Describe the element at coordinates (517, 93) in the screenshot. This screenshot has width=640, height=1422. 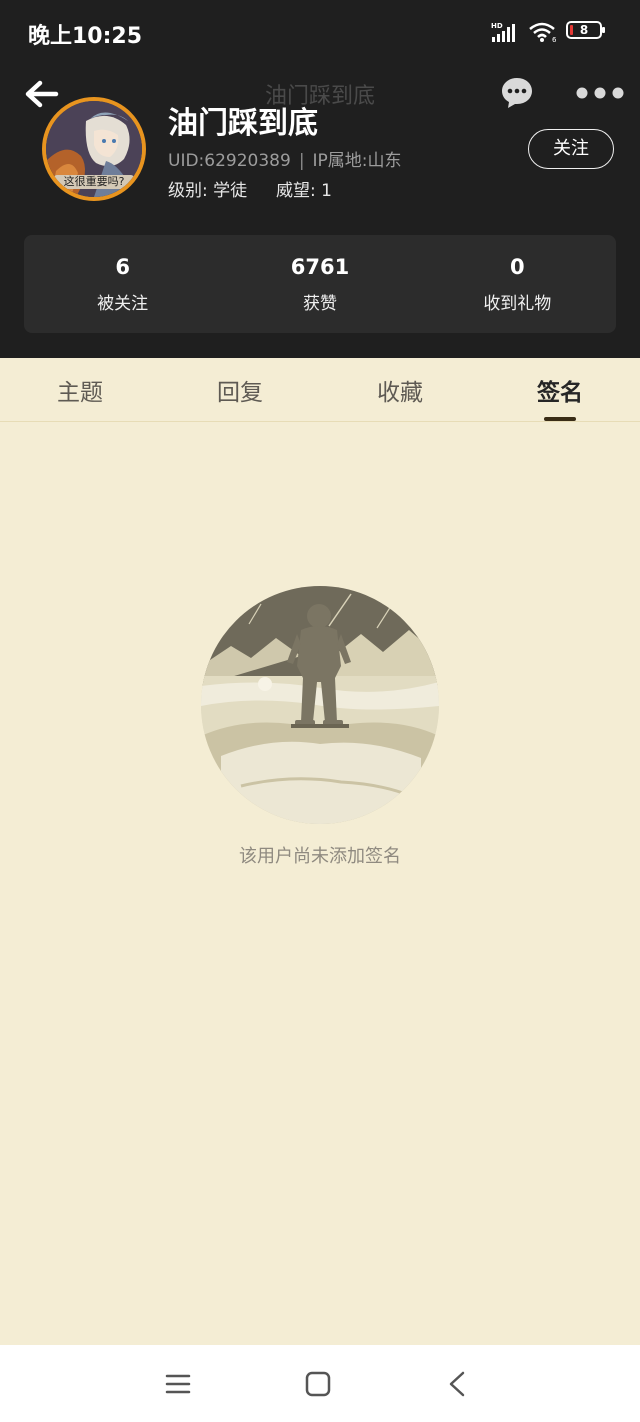
I see `message-icon` at that location.